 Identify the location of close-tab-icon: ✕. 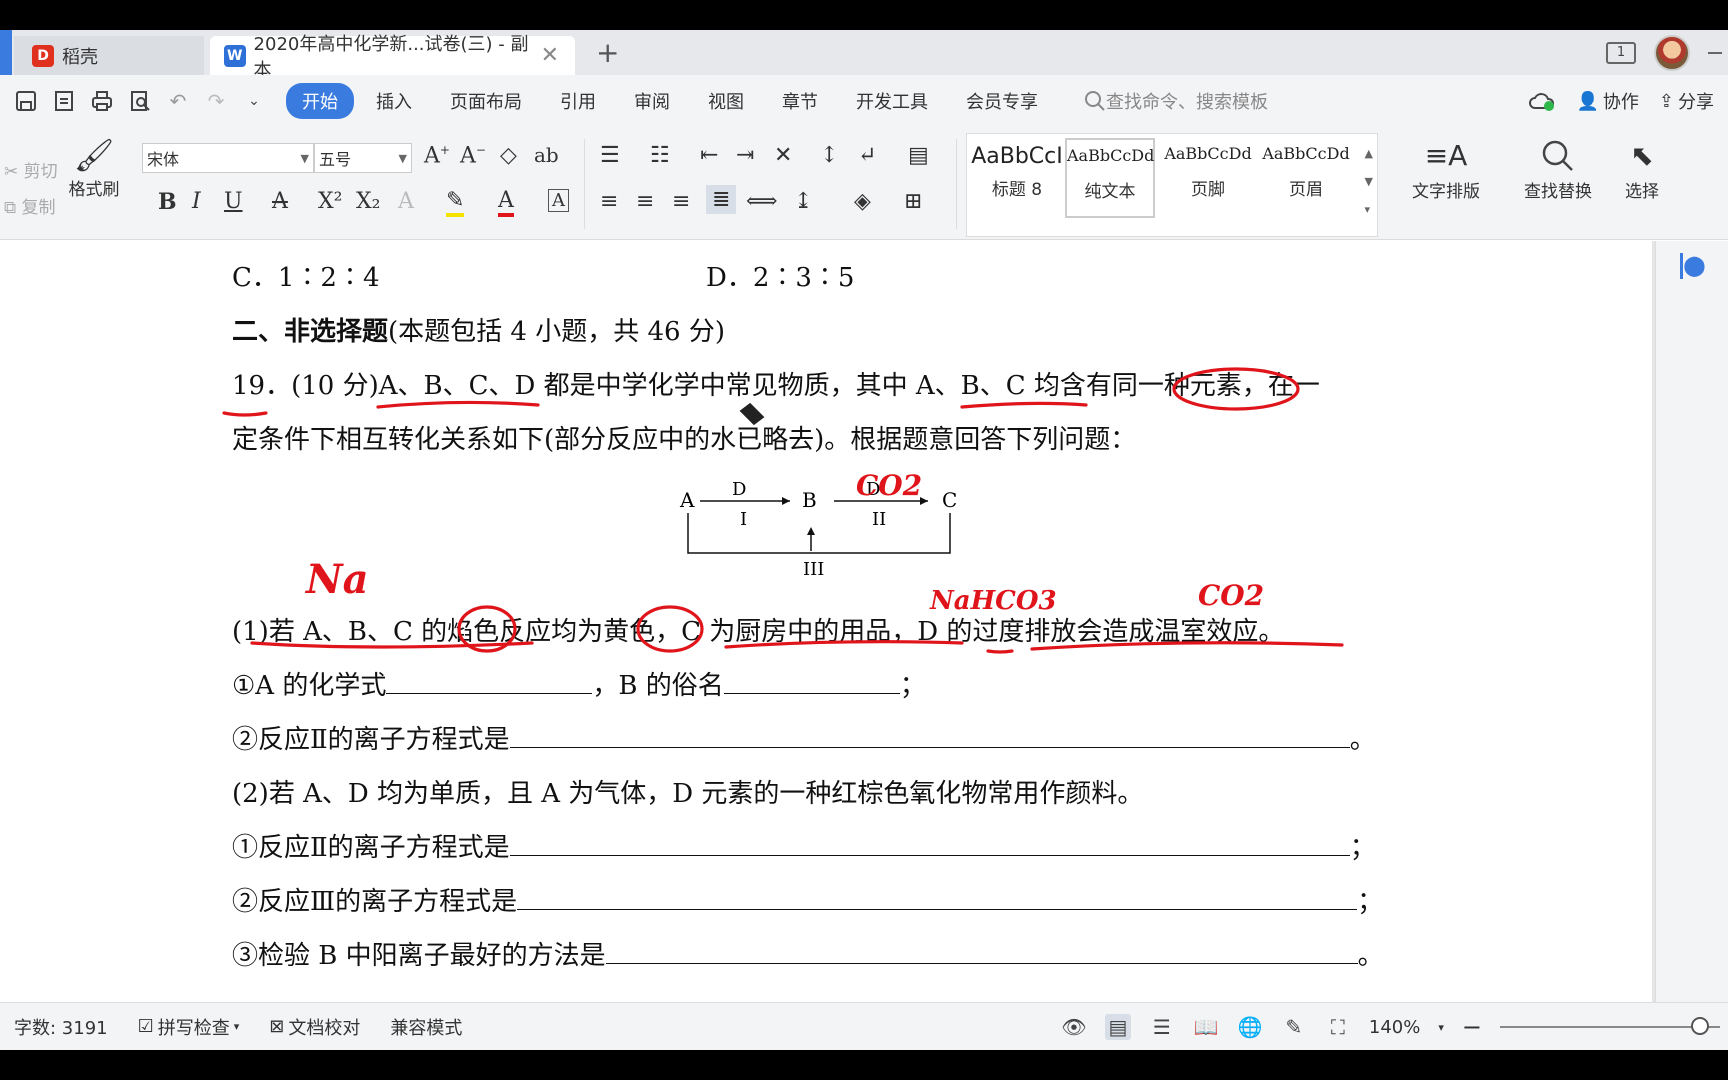
(550, 55).